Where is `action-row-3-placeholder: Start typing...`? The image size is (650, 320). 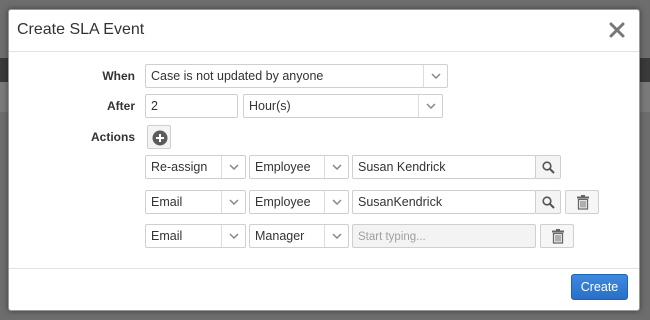
action-row-3-placeholder: Start typing... is located at coordinates (392, 237).